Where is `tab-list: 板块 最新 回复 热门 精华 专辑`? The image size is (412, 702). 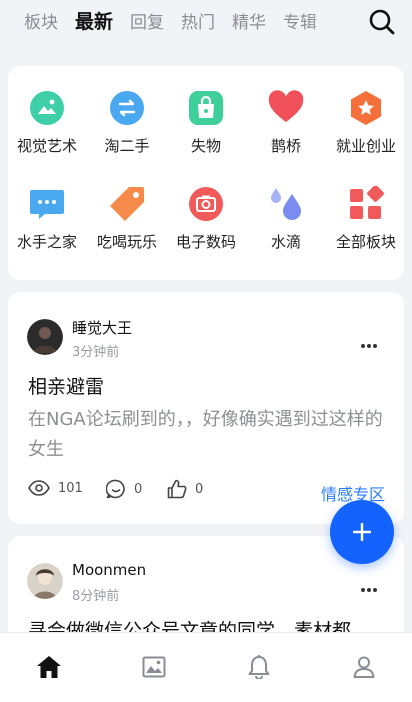 tab-list: 板块 最新 回复 热门 精华 专辑 is located at coordinates (182, 23).